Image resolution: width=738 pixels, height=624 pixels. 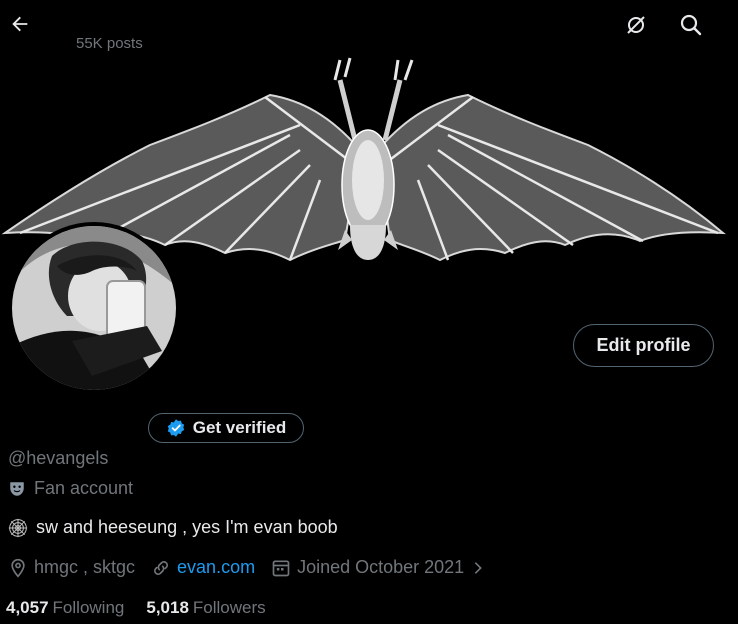 I want to click on avatar-image, so click(x=94, y=308).